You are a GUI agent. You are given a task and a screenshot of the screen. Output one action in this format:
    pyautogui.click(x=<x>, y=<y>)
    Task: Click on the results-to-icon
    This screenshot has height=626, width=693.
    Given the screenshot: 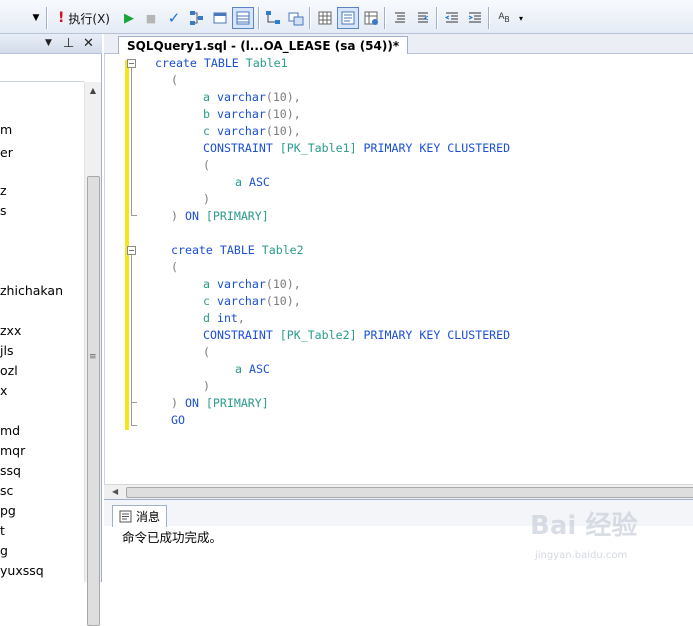 What is the action you would take?
    pyautogui.click(x=243, y=18)
    